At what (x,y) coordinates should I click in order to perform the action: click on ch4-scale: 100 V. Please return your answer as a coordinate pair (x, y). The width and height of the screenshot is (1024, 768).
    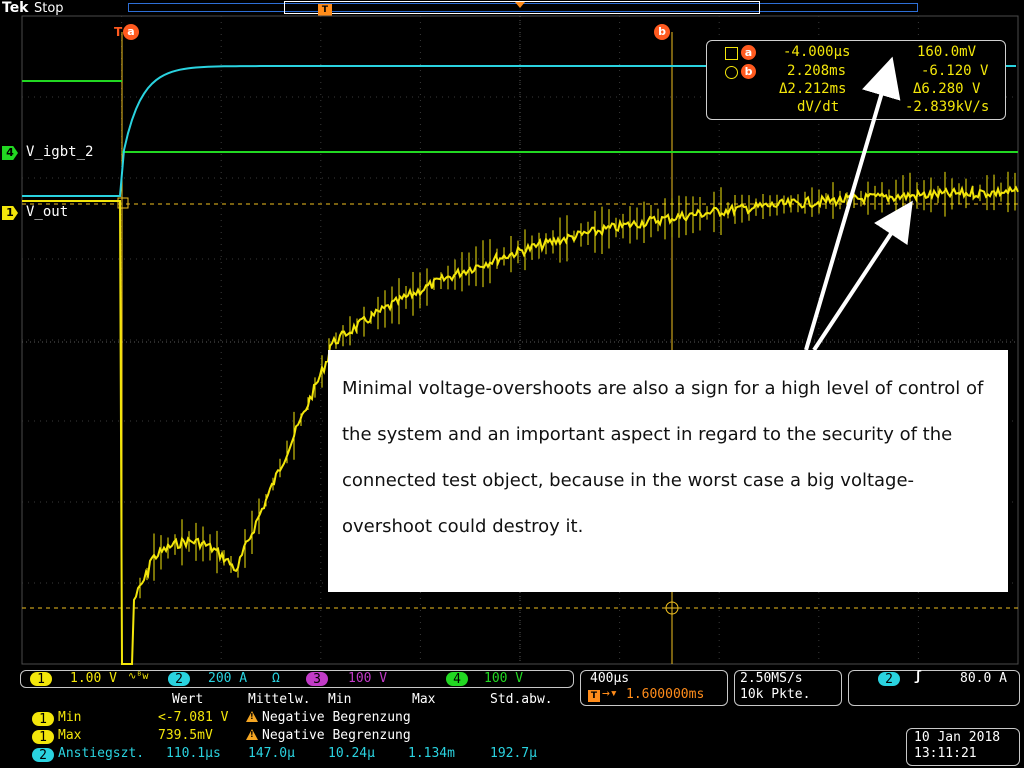
    Looking at the image, I should click on (504, 678).